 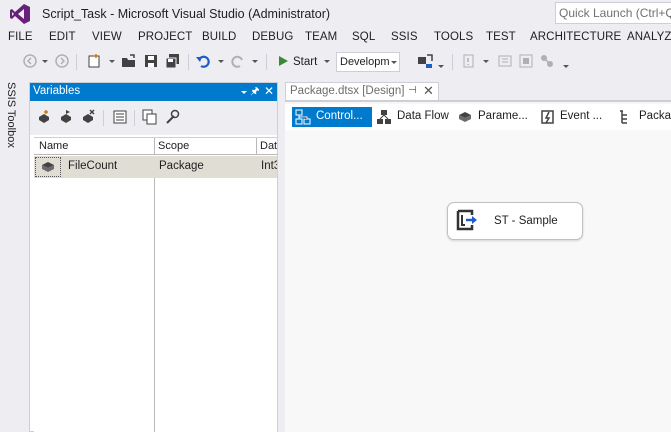 I want to click on move-variable-icon, so click(x=66, y=117).